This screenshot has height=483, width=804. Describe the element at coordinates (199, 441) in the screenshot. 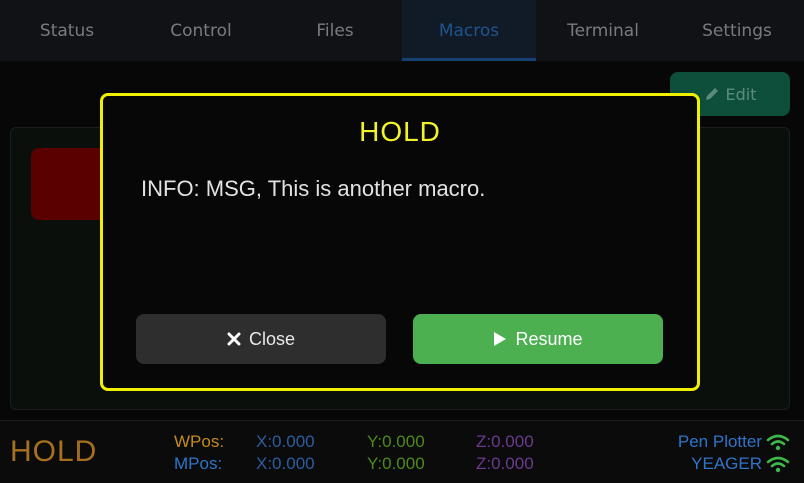

I see `wpos-label: WPos:` at that location.